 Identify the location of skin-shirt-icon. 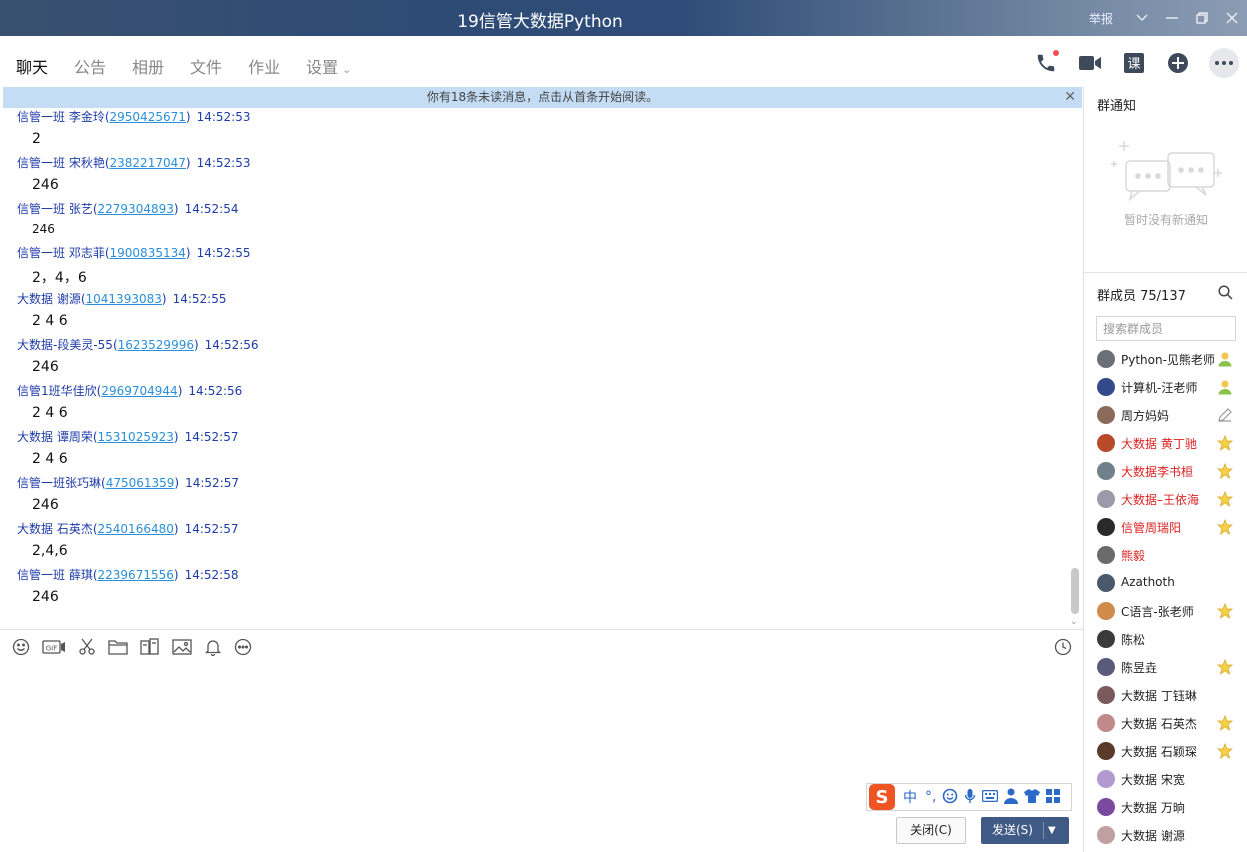
(1029, 797).